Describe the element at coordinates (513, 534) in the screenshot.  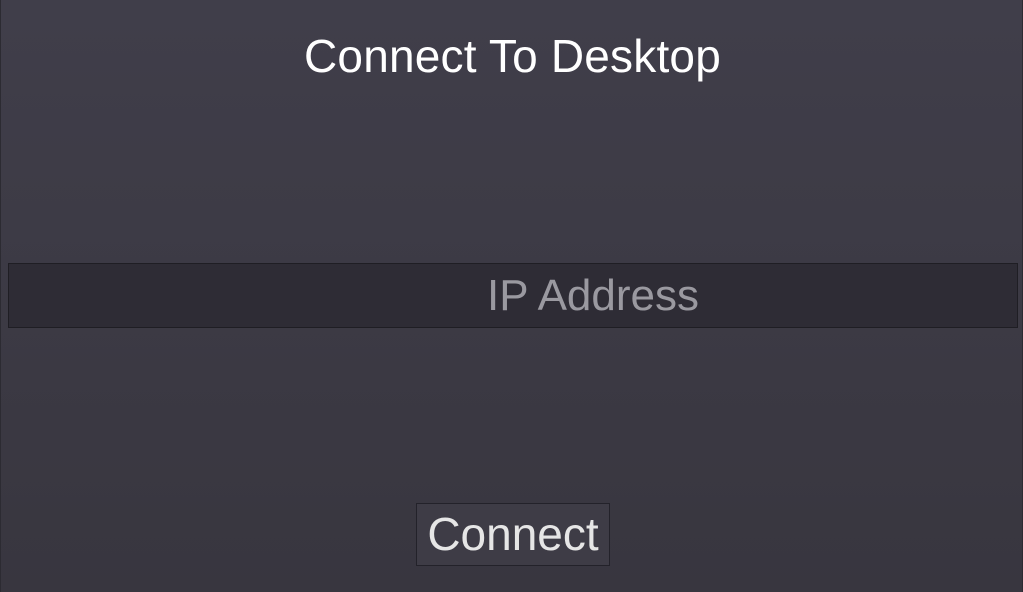
I see `connect-button: Connect` at that location.